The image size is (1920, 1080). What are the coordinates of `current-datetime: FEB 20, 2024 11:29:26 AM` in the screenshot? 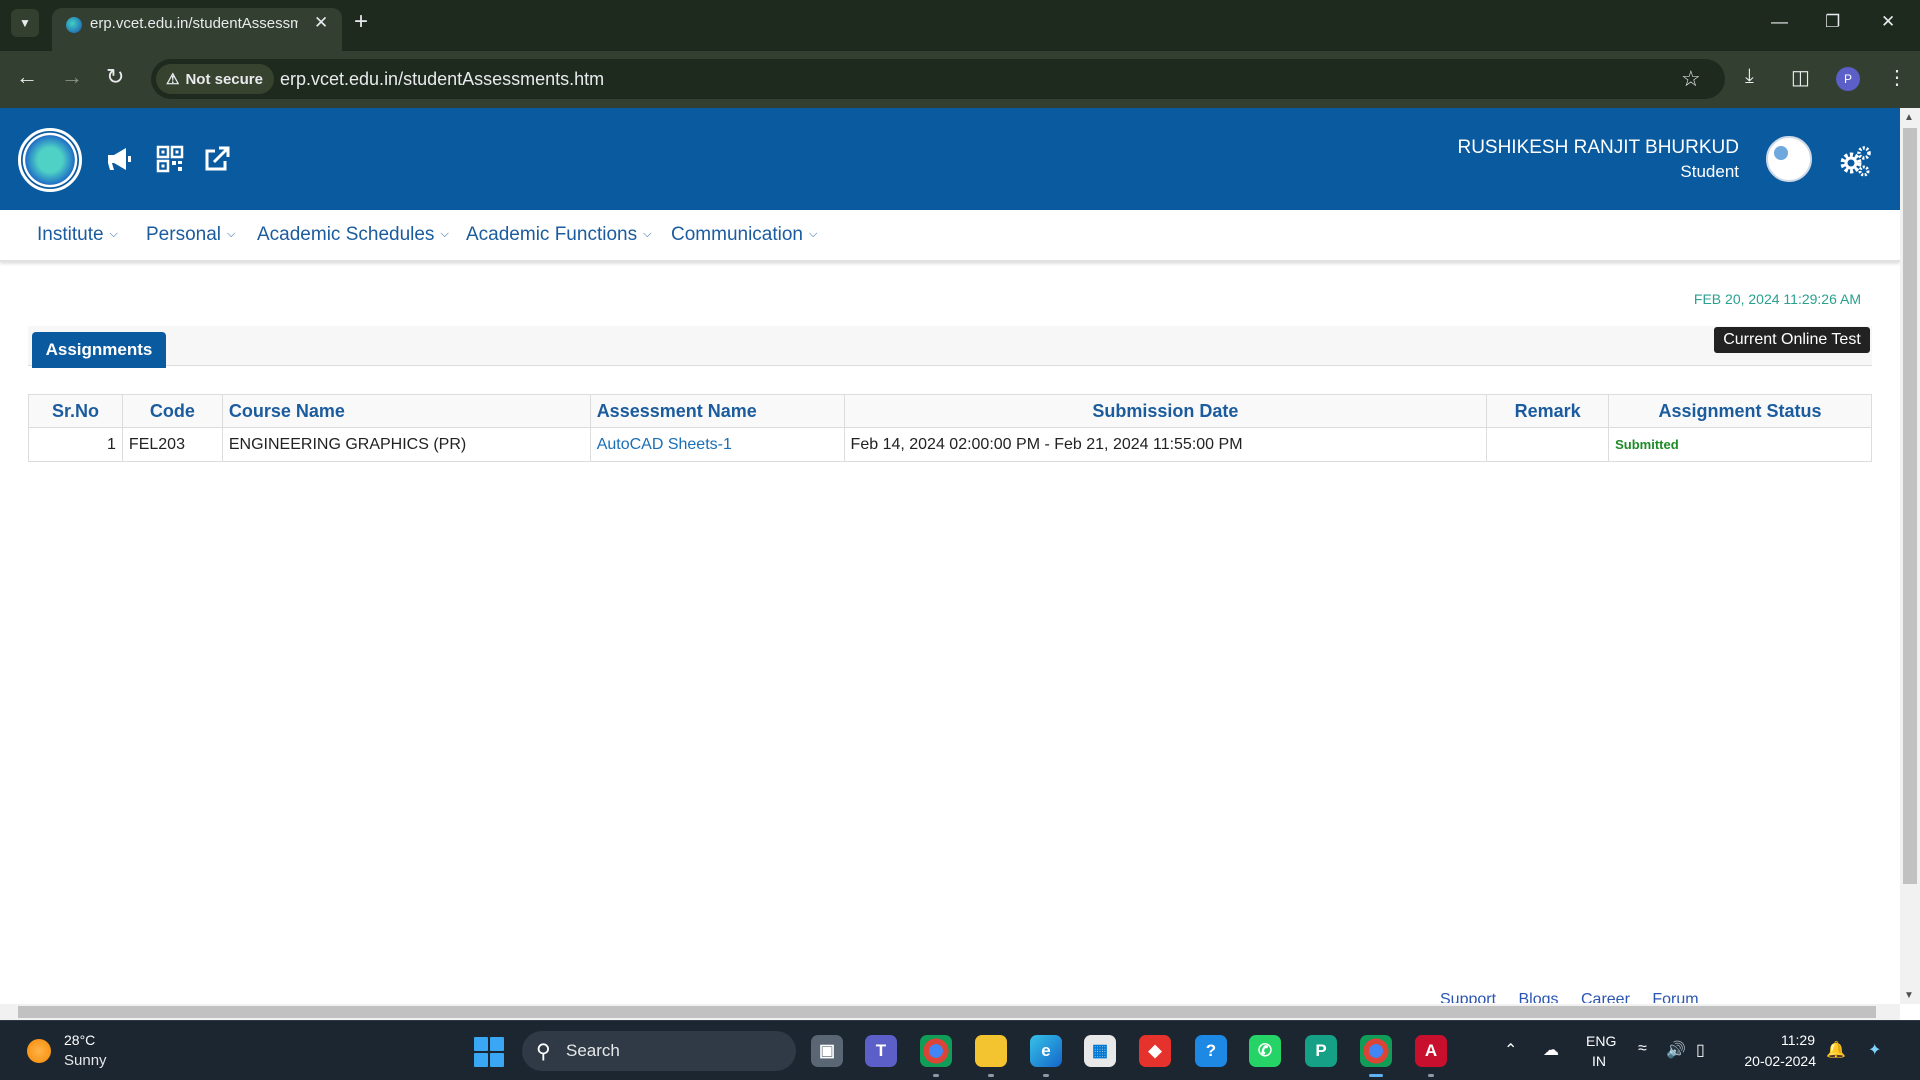 It's located at (1777, 299).